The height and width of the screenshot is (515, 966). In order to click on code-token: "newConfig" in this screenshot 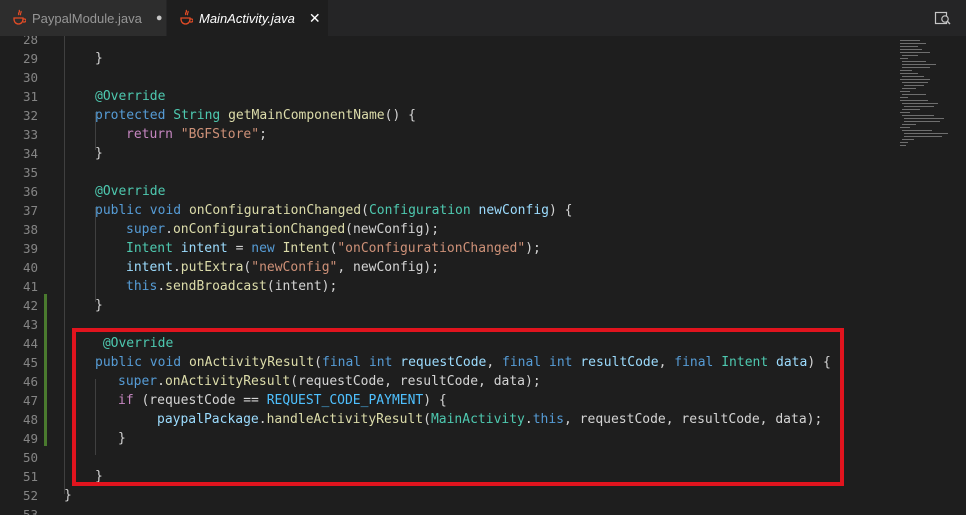, I will do `click(294, 267)`.